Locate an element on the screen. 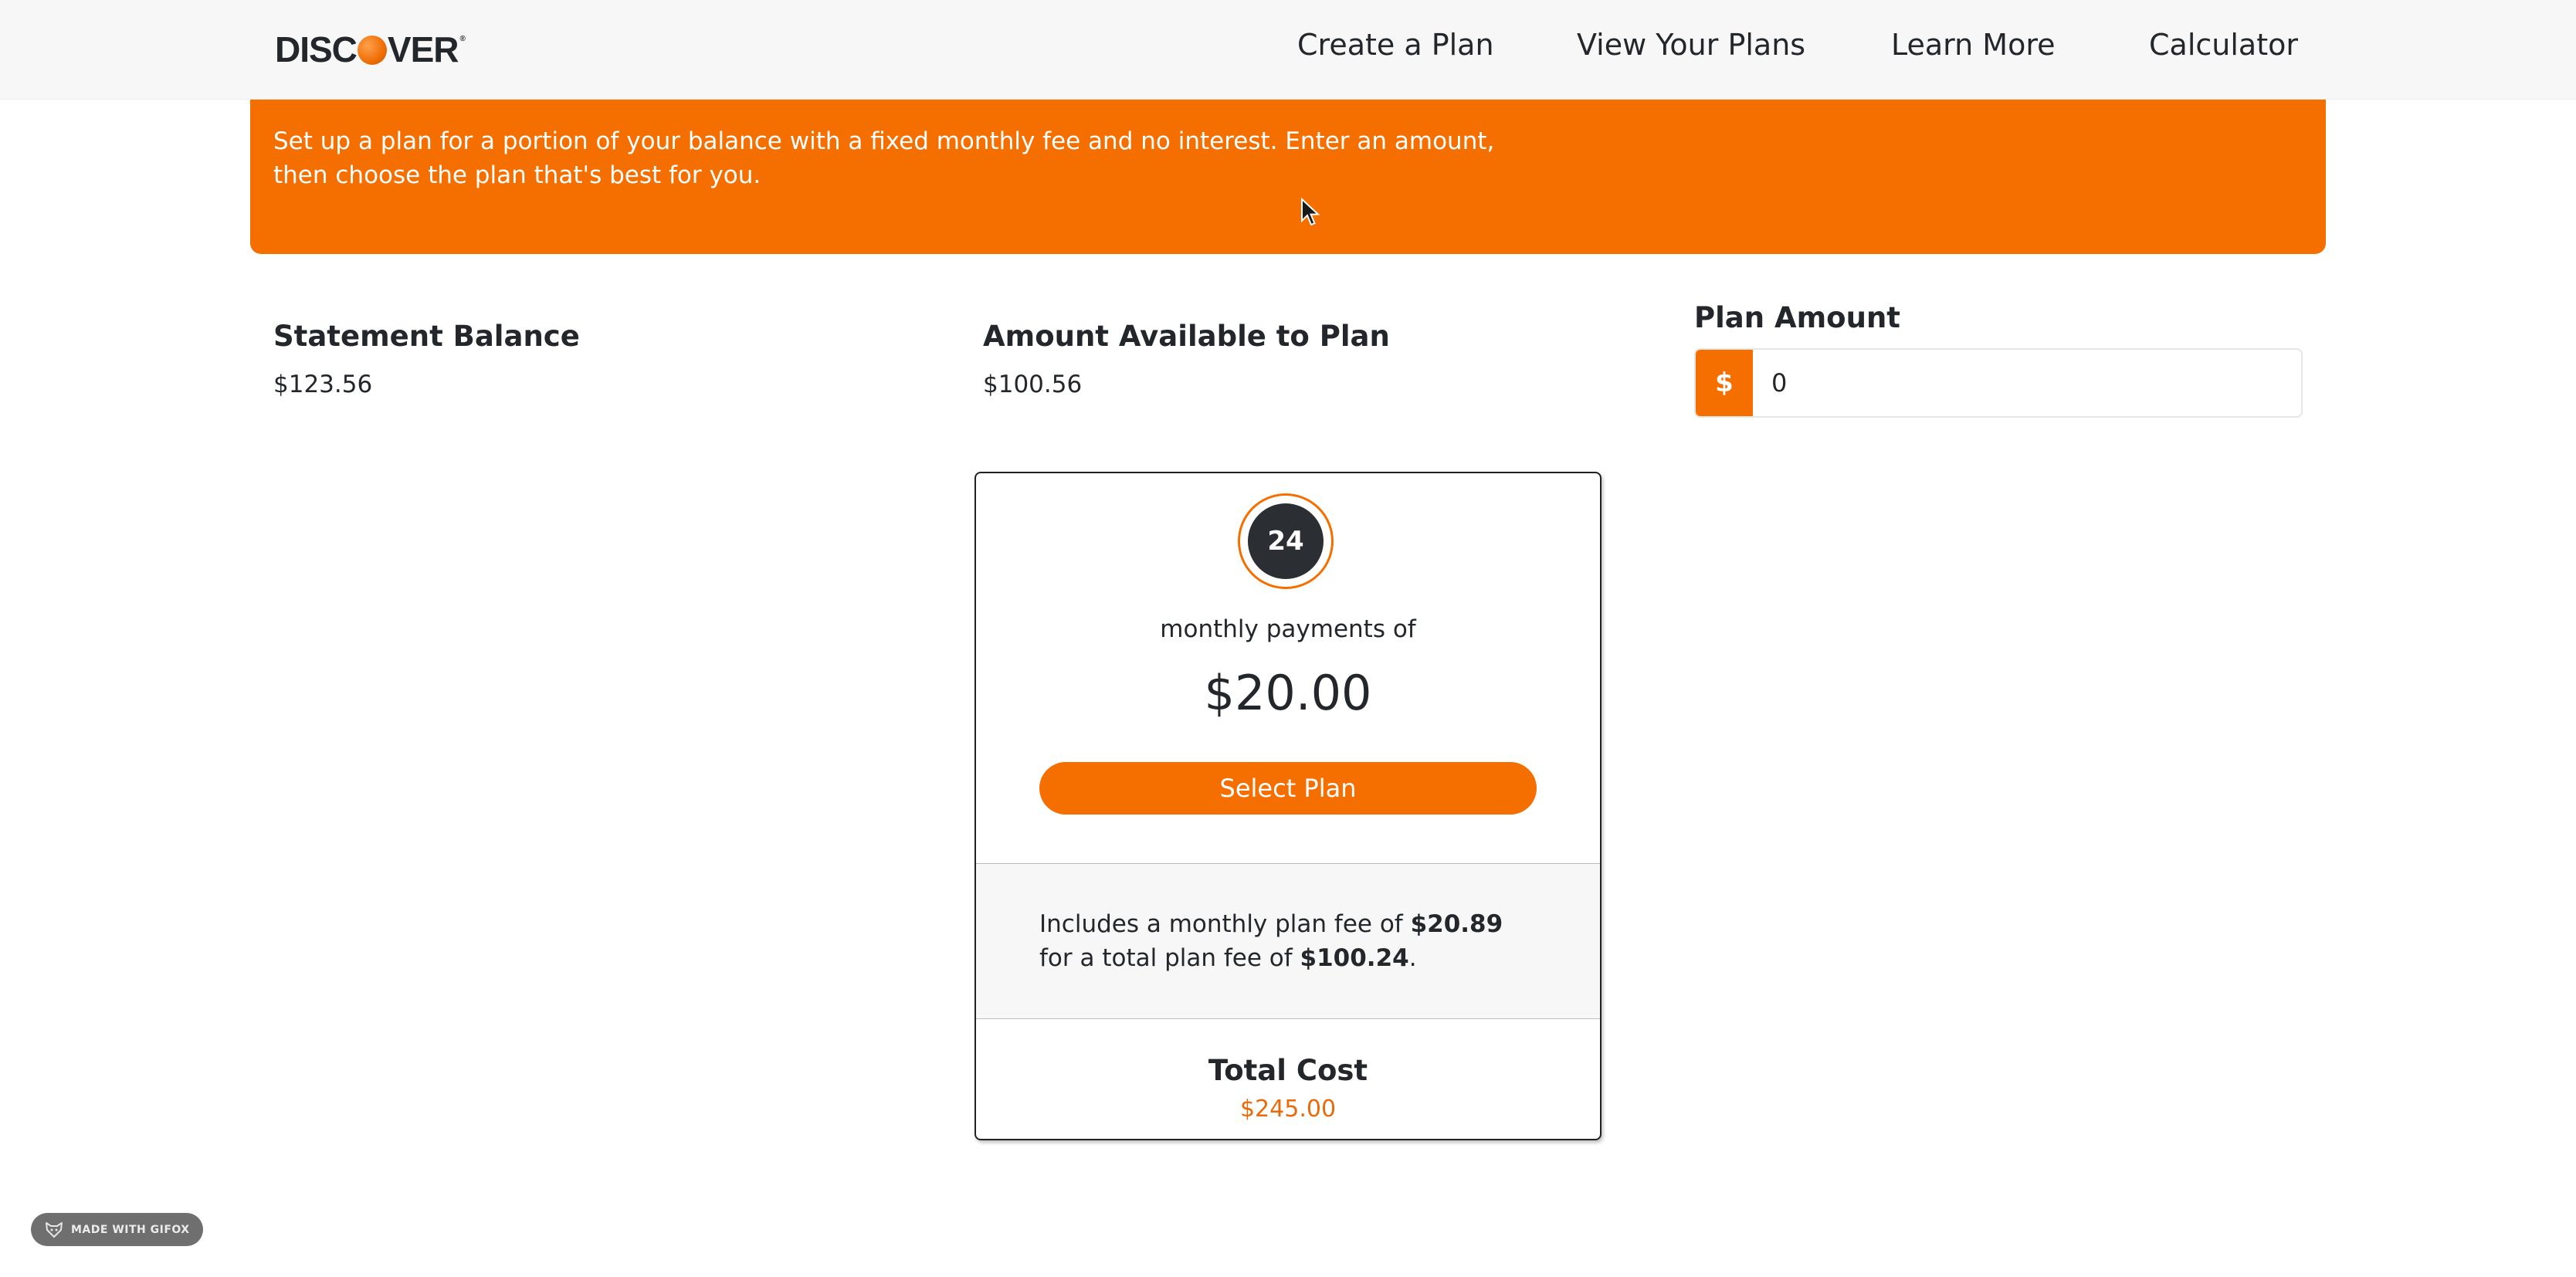 The width and height of the screenshot is (2576, 1277). logo-text-ver: VER is located at coordinates (423, 49).